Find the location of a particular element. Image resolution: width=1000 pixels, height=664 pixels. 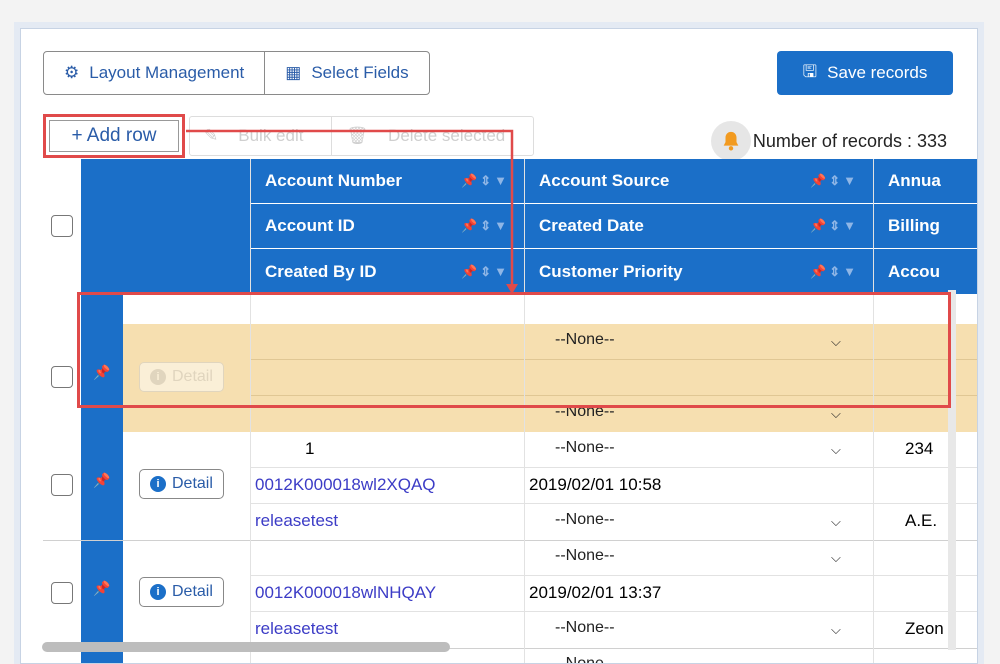

connector-arrow is located at coordinates (352, 211).